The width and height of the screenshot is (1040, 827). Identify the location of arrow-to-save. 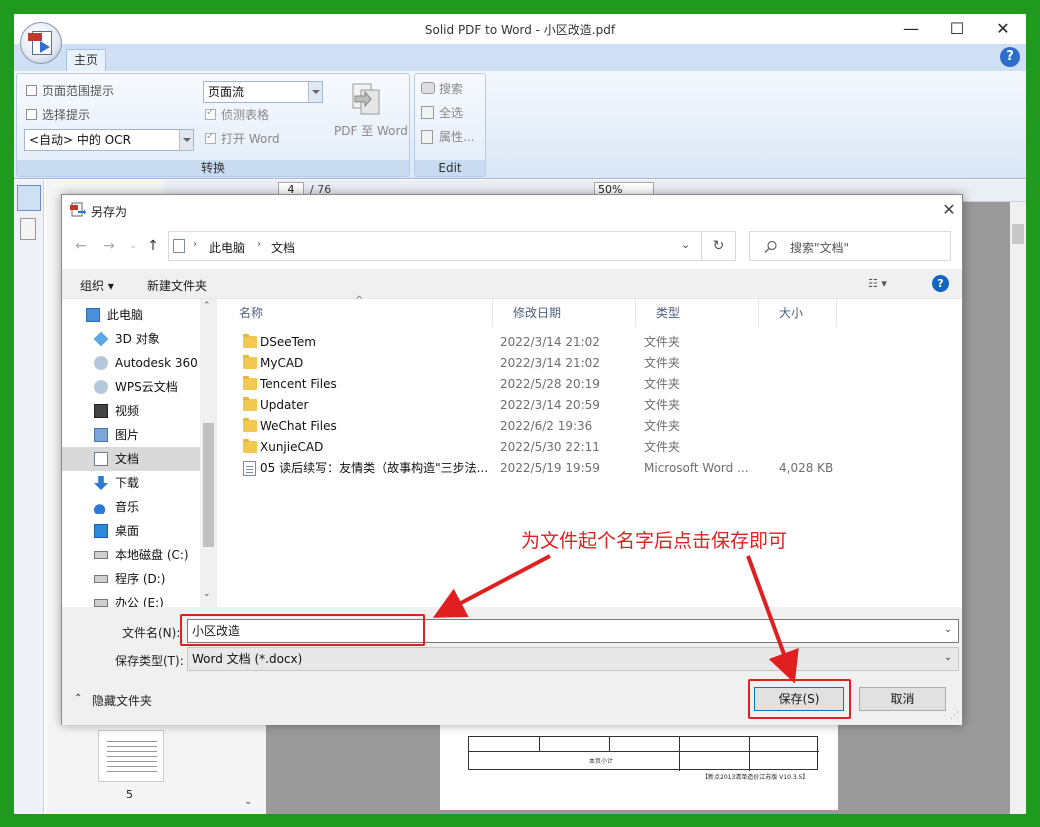
(772, 619).